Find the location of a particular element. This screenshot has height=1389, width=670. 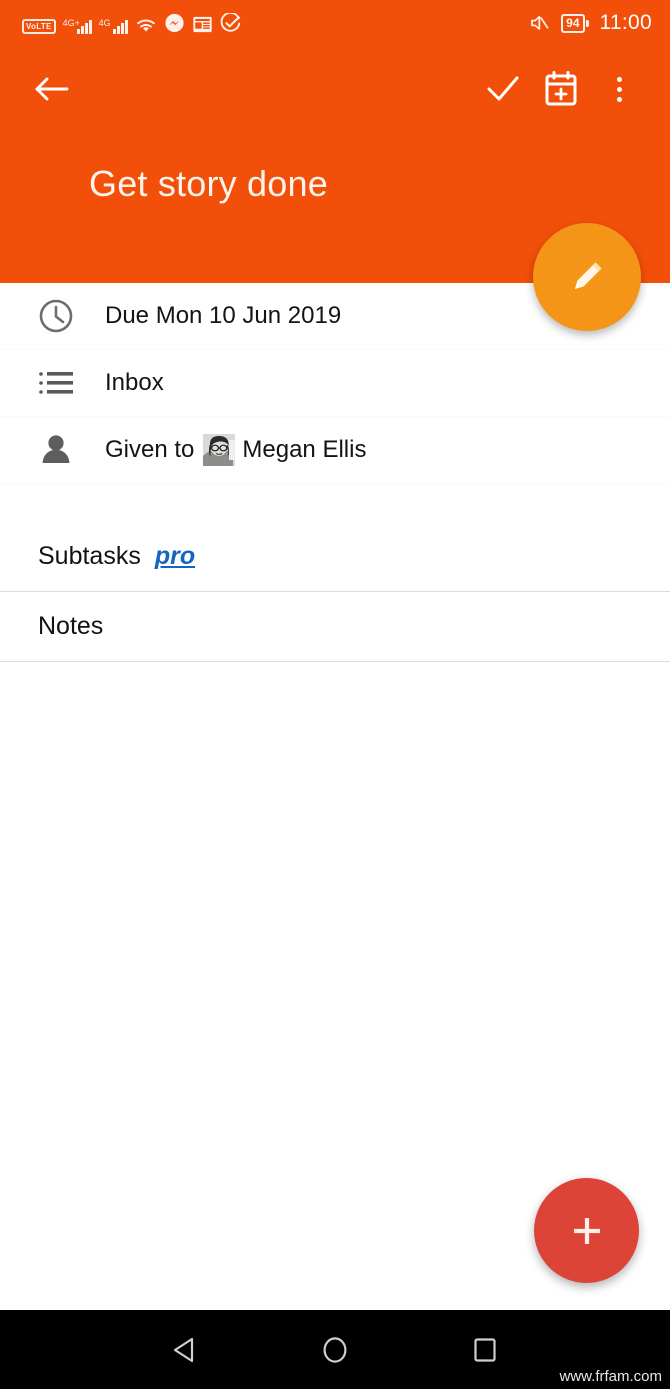

plus-icon is located at coordinates (587, 1231).